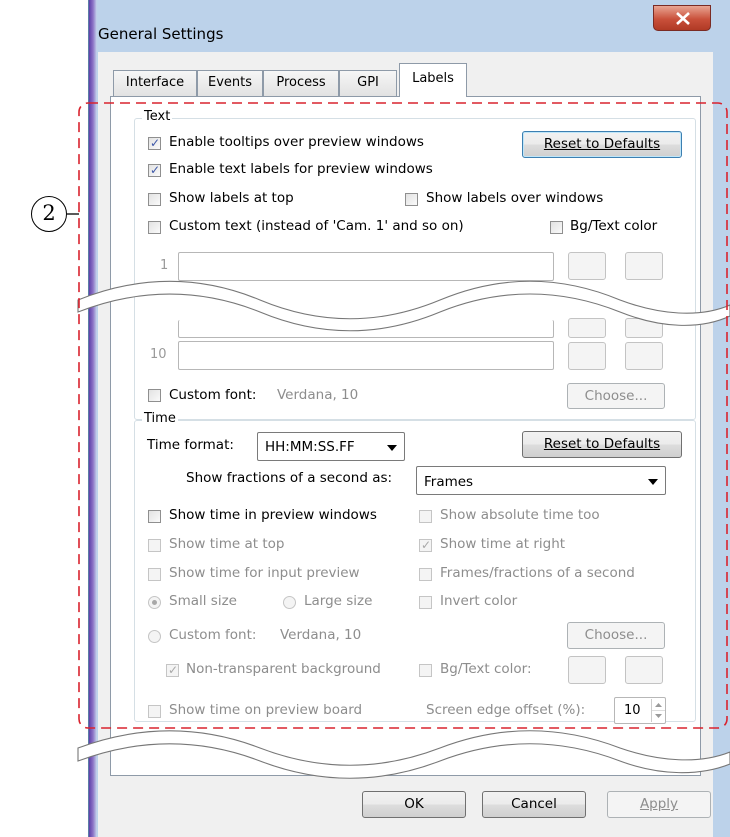 The height and width of the screenshot is (837, 730). What do you see at coordinates (425, 670) in the screenshot?
I see `time-bg-text-color-checkbox` at bounding box center [425, 670].